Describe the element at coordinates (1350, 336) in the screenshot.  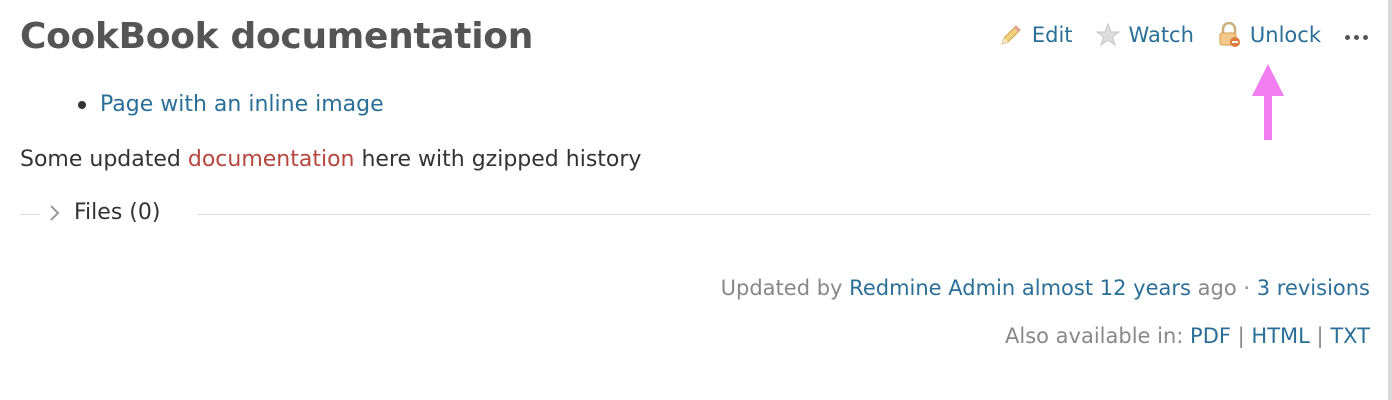
I see `txt-link: TXT` at that location.